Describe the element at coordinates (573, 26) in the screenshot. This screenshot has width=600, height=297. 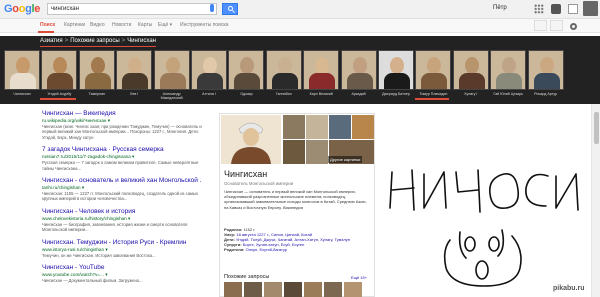
I see `gear-icon` at that location.